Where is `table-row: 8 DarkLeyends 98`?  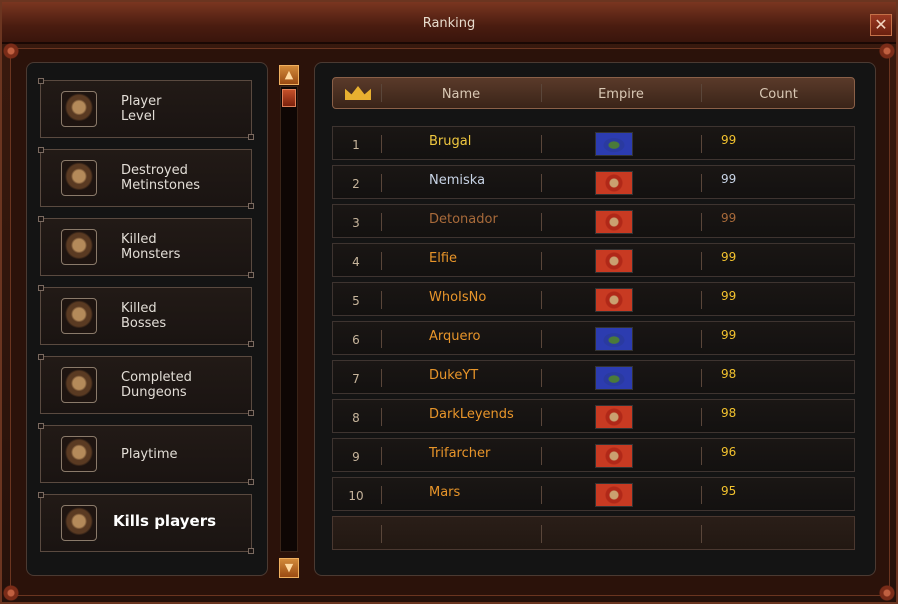
table-row: 8 DarkLeyends 98 is located at coordinates (593, 416).